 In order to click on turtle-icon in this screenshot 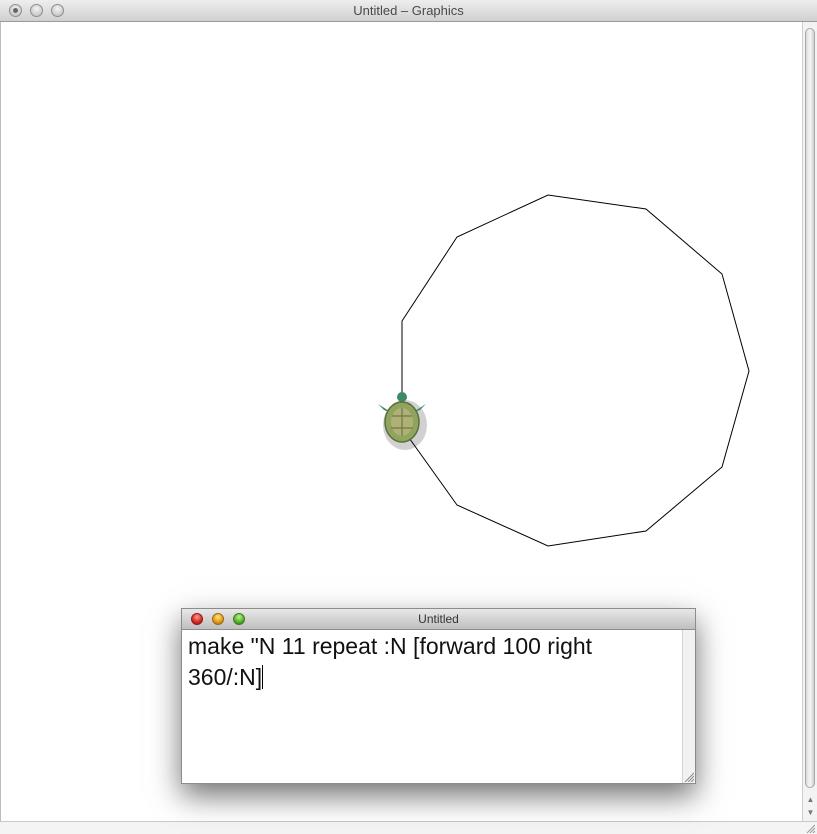, I will do `click(402, 421)`.